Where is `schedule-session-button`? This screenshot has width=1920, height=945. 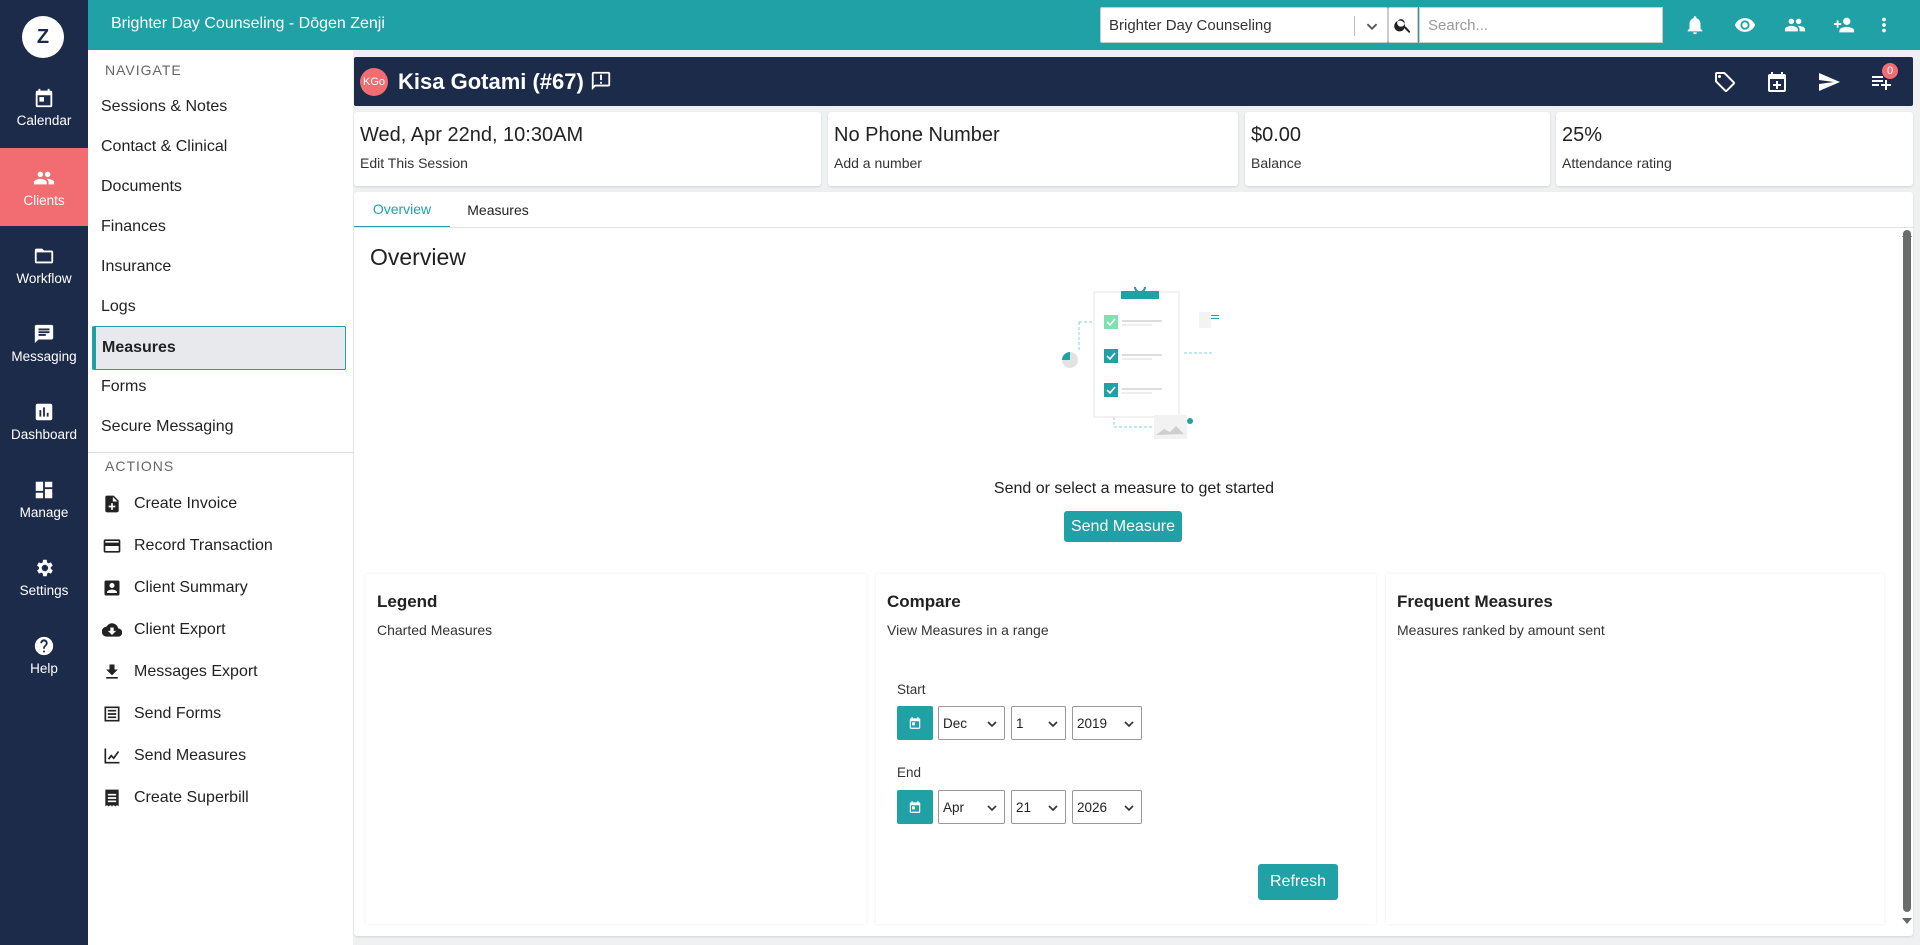 schedule-session-button is located at coordinates (1777, 82).